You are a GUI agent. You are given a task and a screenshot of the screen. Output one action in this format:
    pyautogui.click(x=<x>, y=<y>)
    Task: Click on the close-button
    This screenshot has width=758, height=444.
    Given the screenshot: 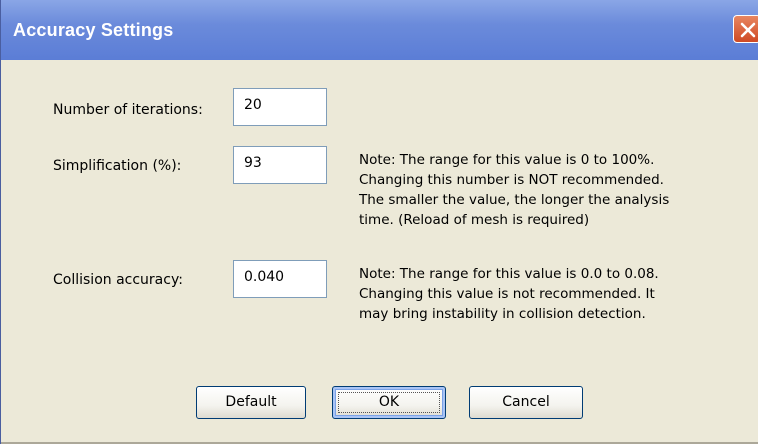 What is the action you would take?
    pyautogui.click(x=745, y=29)
    